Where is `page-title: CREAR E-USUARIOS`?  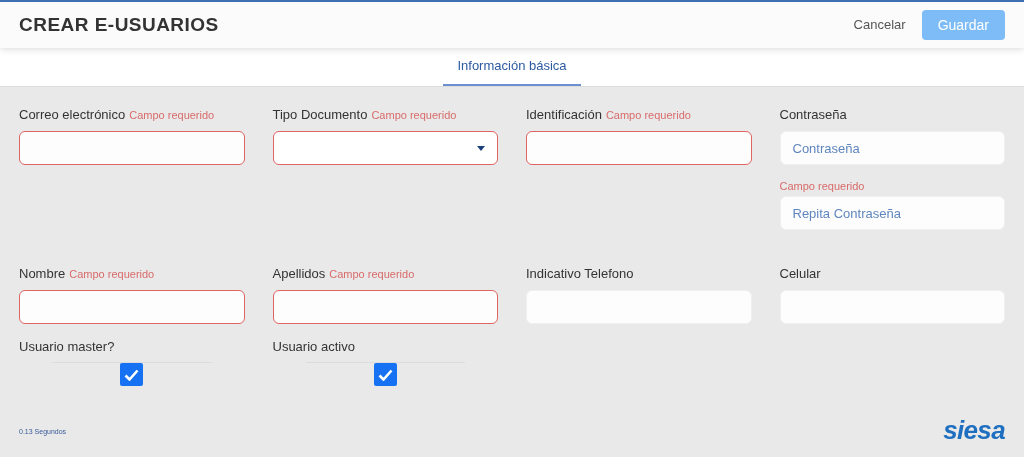
page-title: CREAR E-USUARIOS is located at coordinates (119, 24).